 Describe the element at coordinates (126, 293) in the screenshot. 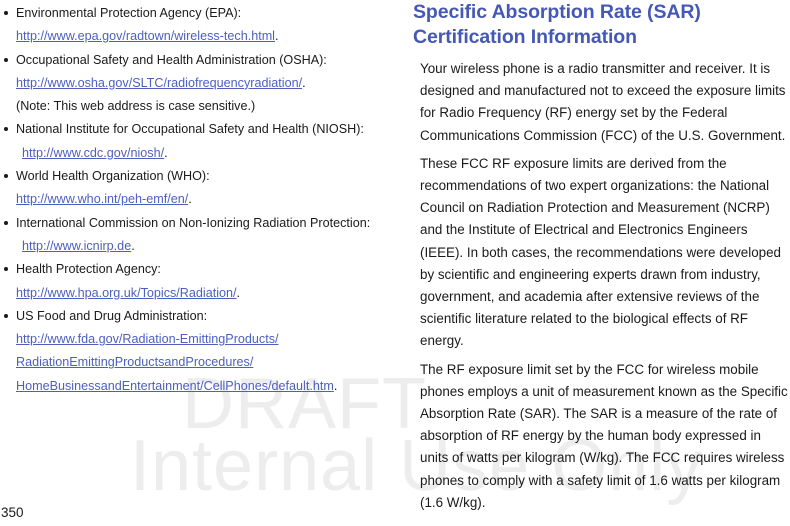

I see `reference-url-link: http://www.hpa.org.uk/Topics/Radiation/` at that location.